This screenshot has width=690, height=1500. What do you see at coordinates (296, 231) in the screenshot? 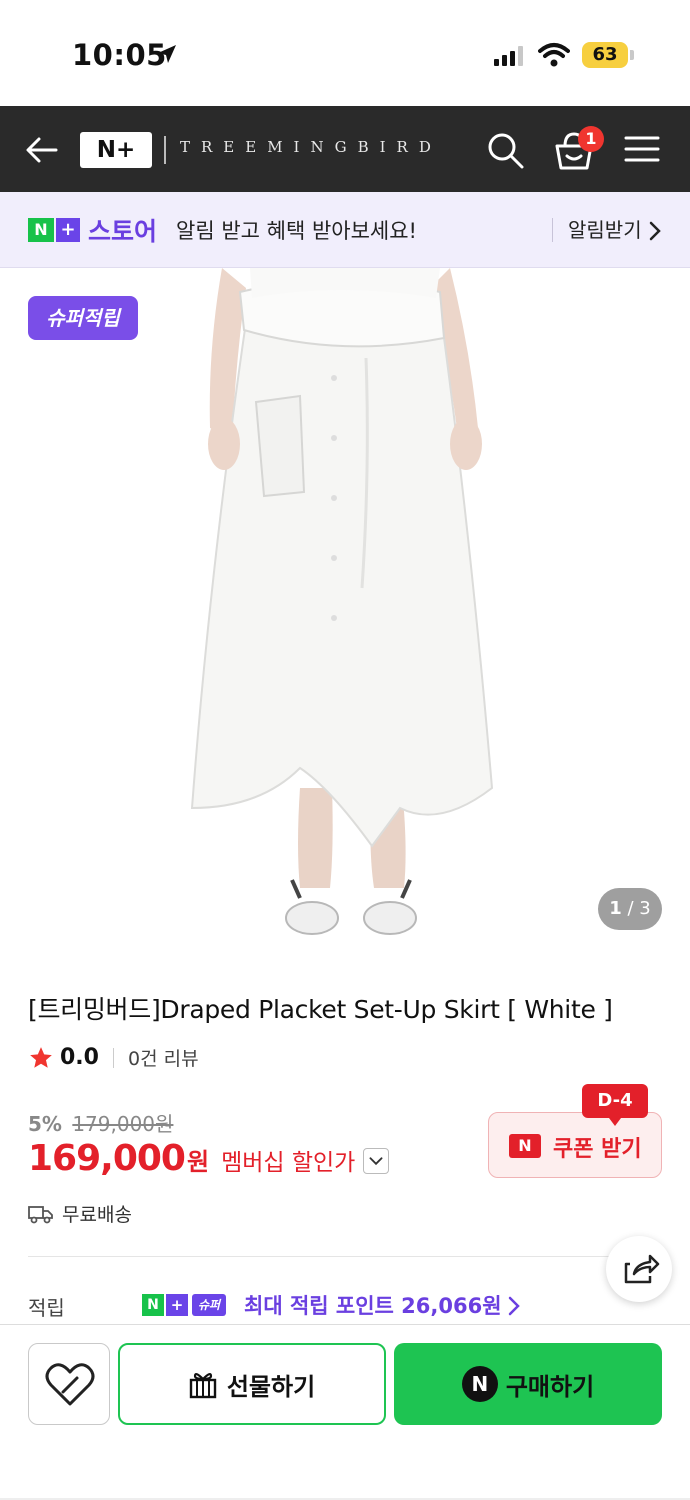
I see `notice-message: 알림 받고 혜택 받아보세요!` at bounding box center [296, 231].